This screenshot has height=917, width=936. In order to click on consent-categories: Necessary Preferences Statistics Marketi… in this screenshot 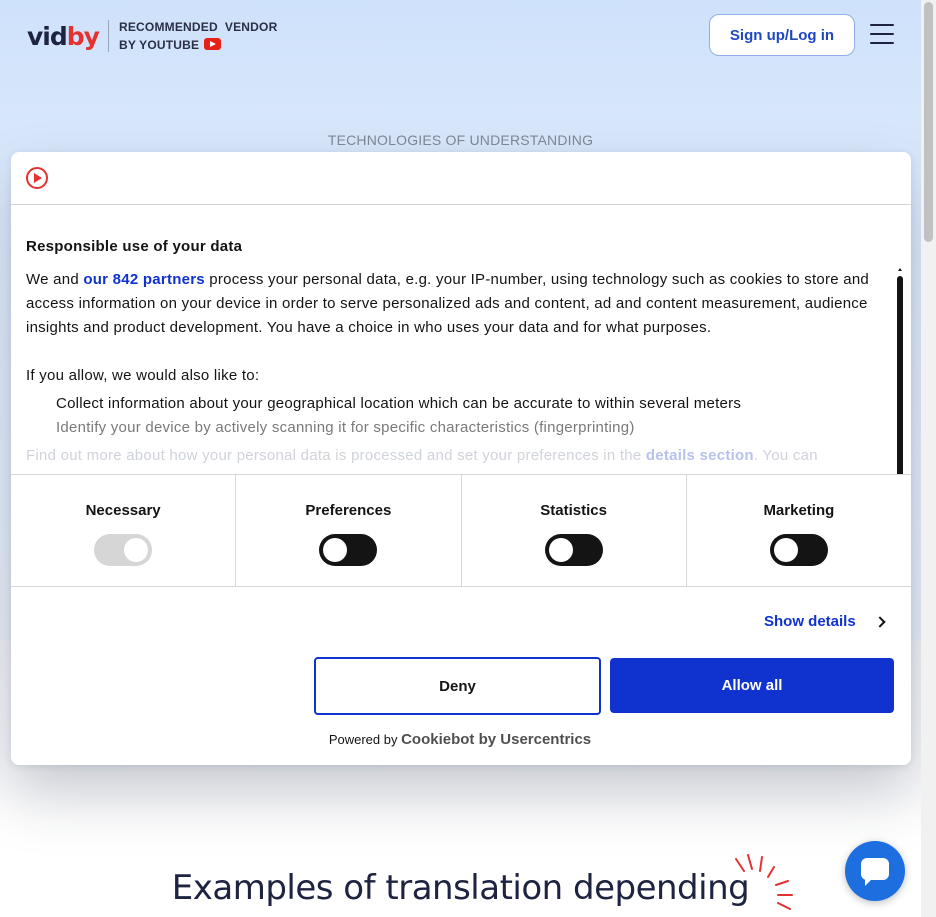, I will do `click(461, 530)`.